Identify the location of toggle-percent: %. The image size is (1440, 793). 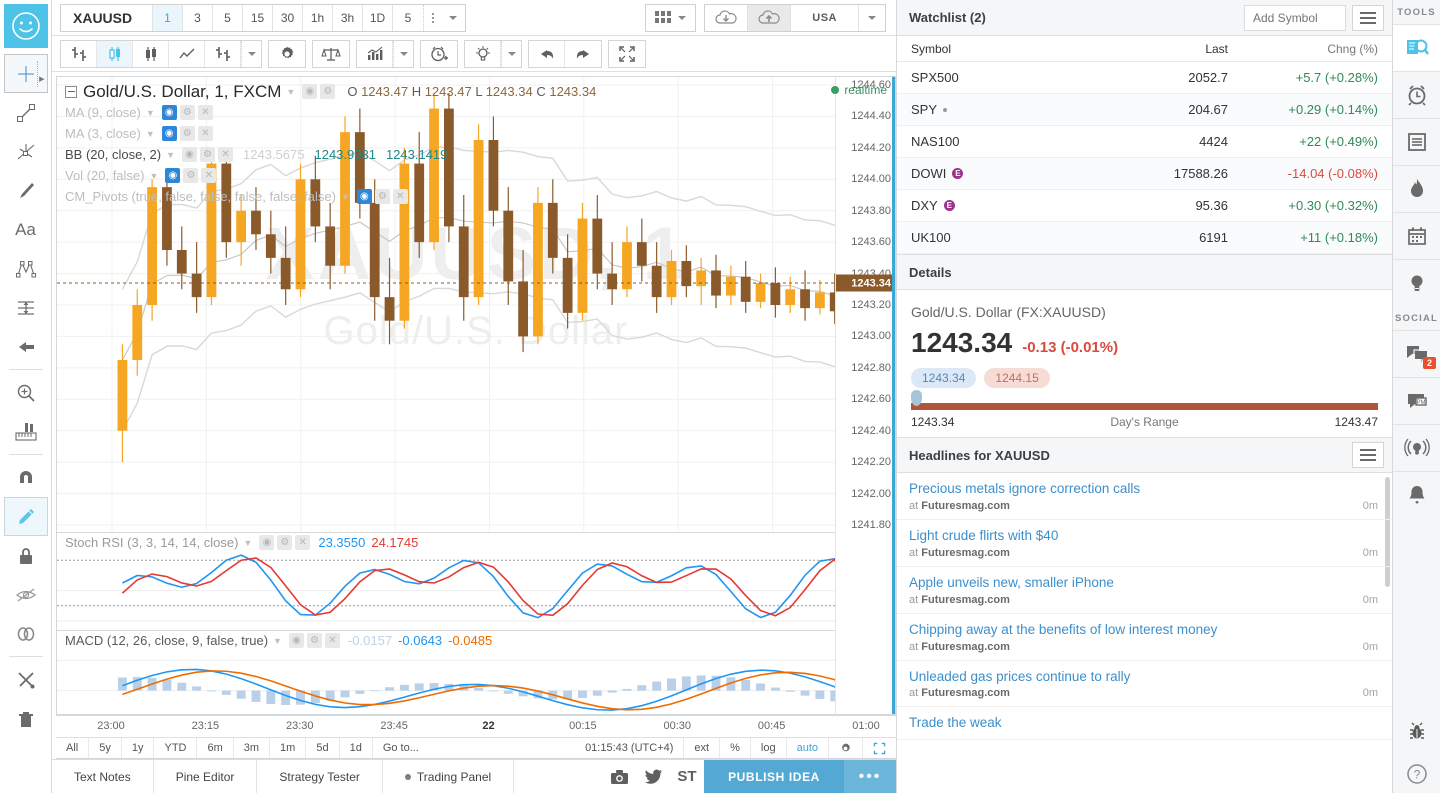
(735, 748).